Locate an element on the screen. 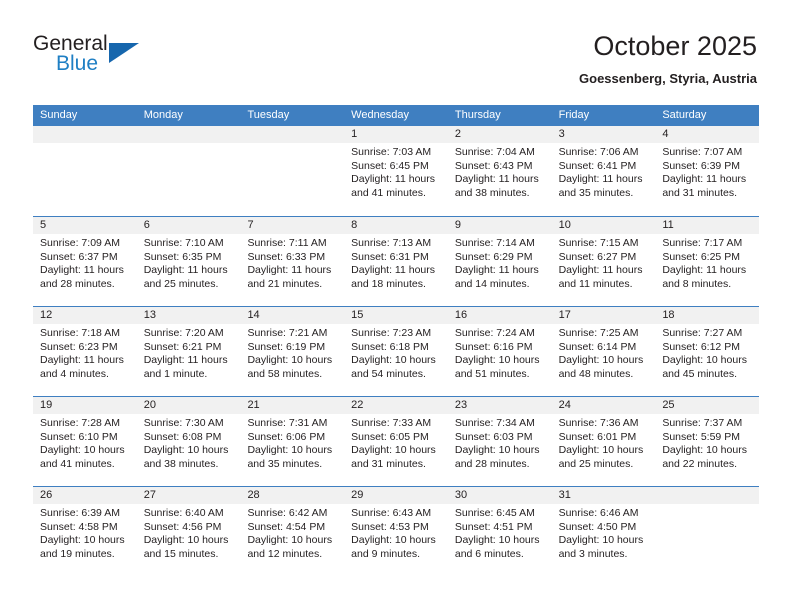 This screenshot has height=612, width=792. sunset-text: Sunset: 6:21 PM is located at coordinates (182, 346).